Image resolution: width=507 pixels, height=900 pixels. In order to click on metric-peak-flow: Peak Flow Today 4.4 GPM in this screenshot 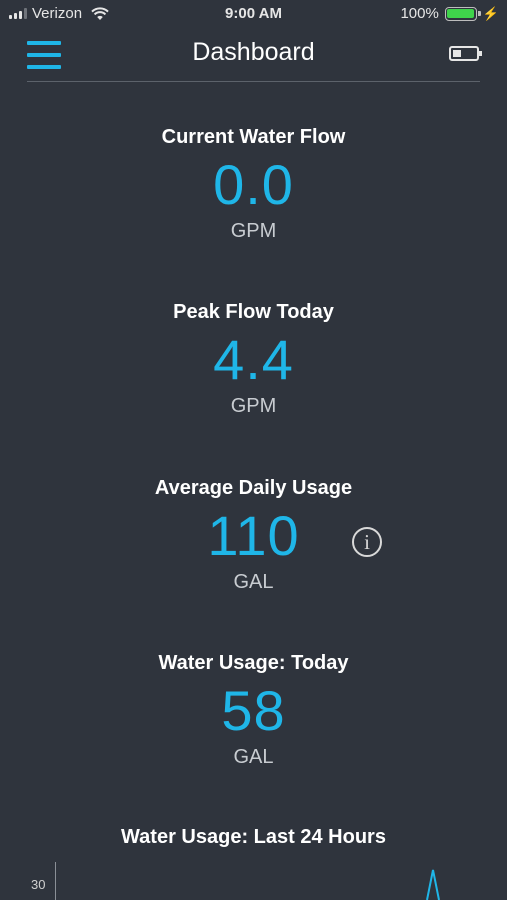, I will do `click(253, 359)`.